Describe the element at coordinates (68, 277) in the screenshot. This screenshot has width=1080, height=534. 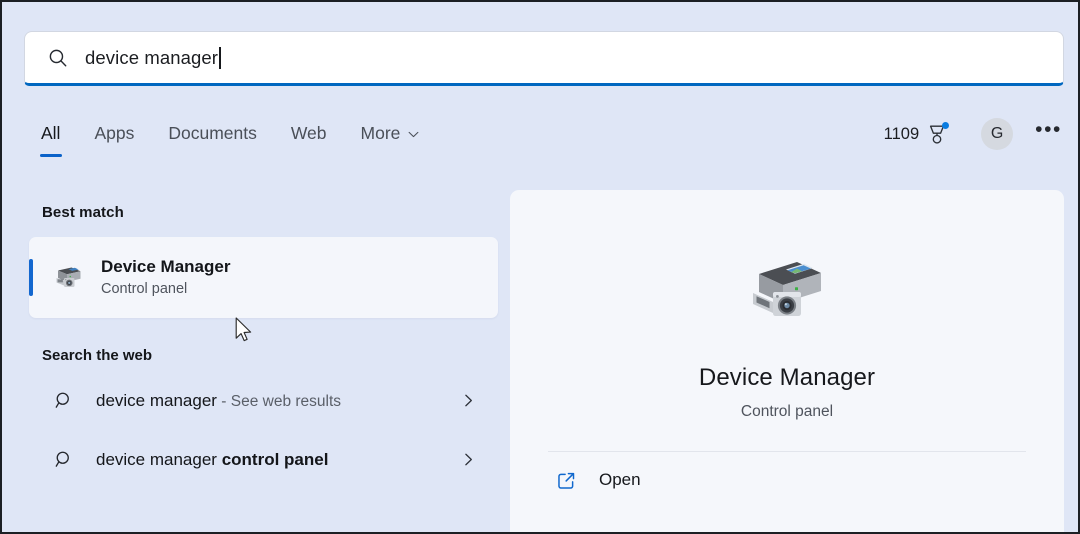
I see `device-manager-icon` at that location.